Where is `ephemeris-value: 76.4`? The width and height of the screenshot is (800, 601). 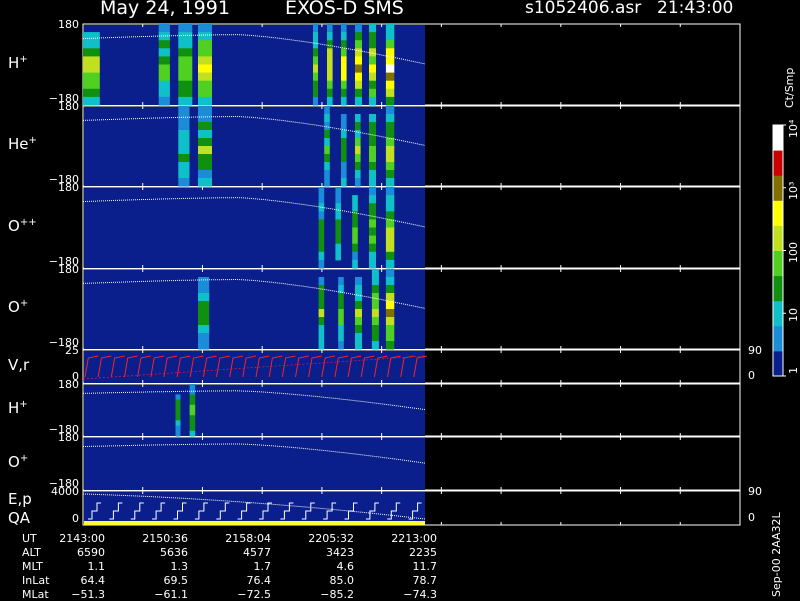
ephemeris-value: 76.4 is located at coordinates (259, 580).